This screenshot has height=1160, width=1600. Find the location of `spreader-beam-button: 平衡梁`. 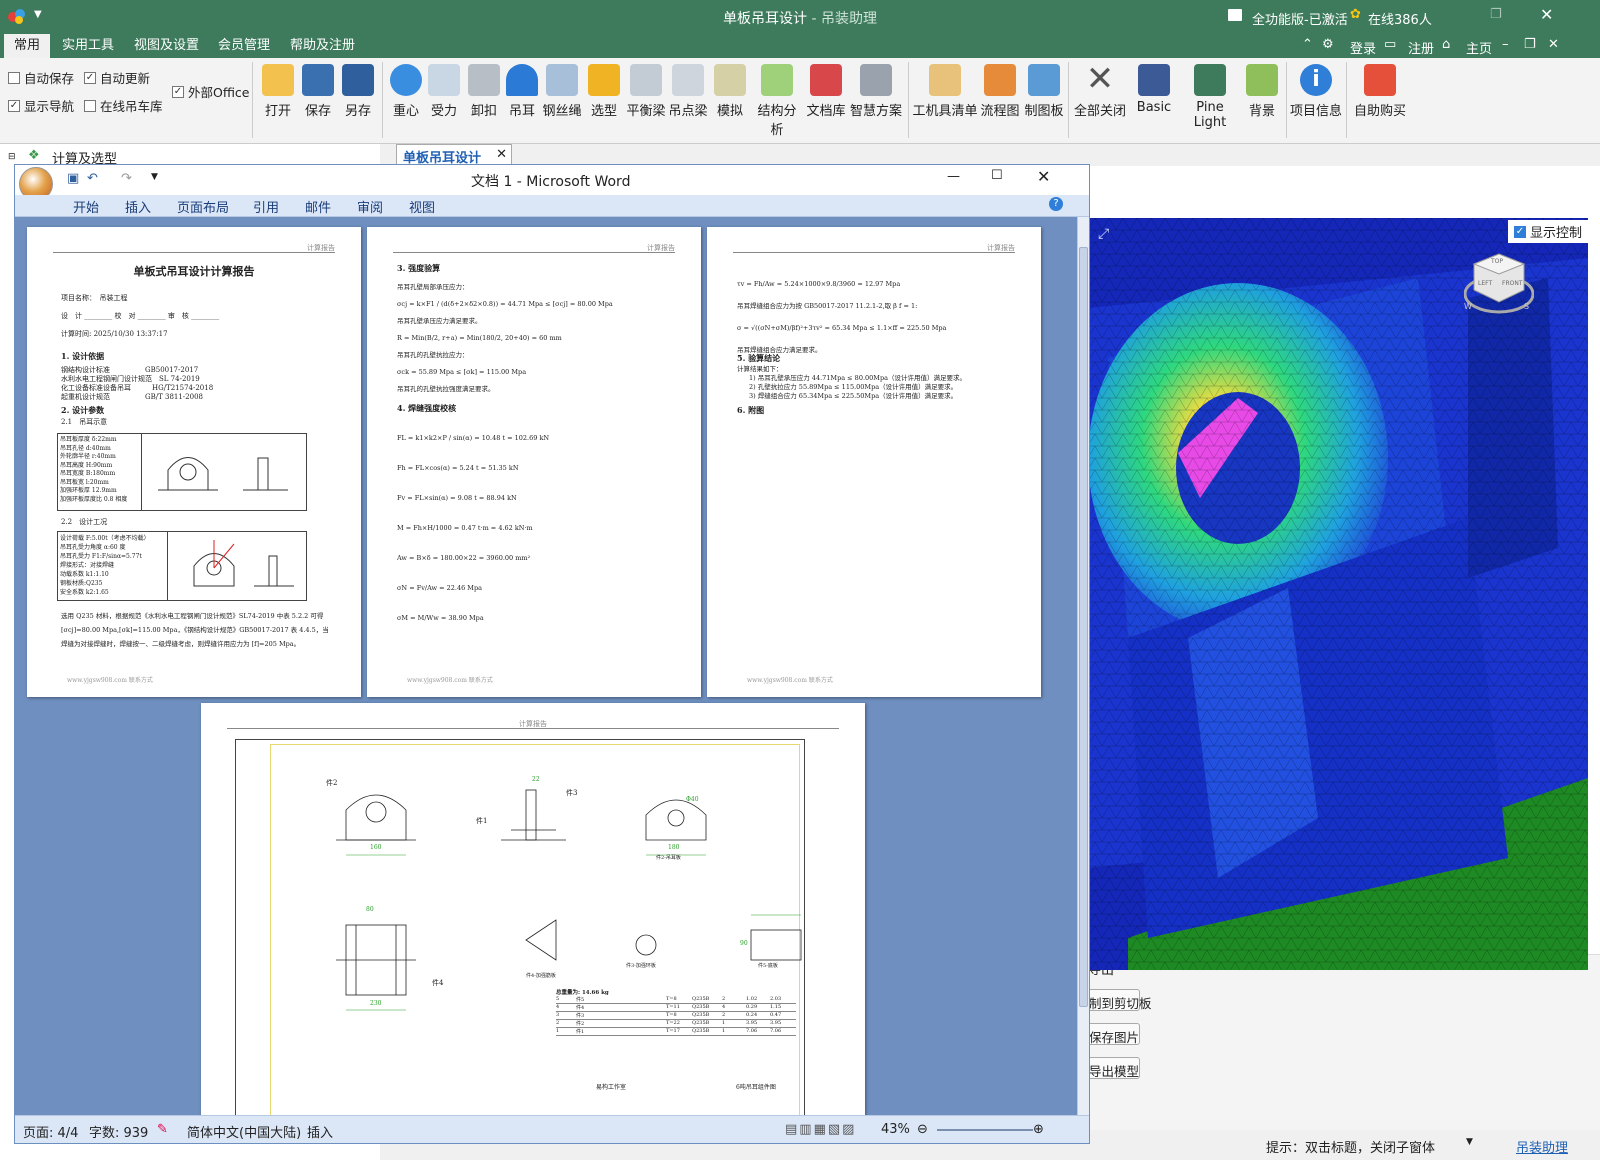

spreader-beam-button: 平衡梁 is located at coordinates (646, 91).